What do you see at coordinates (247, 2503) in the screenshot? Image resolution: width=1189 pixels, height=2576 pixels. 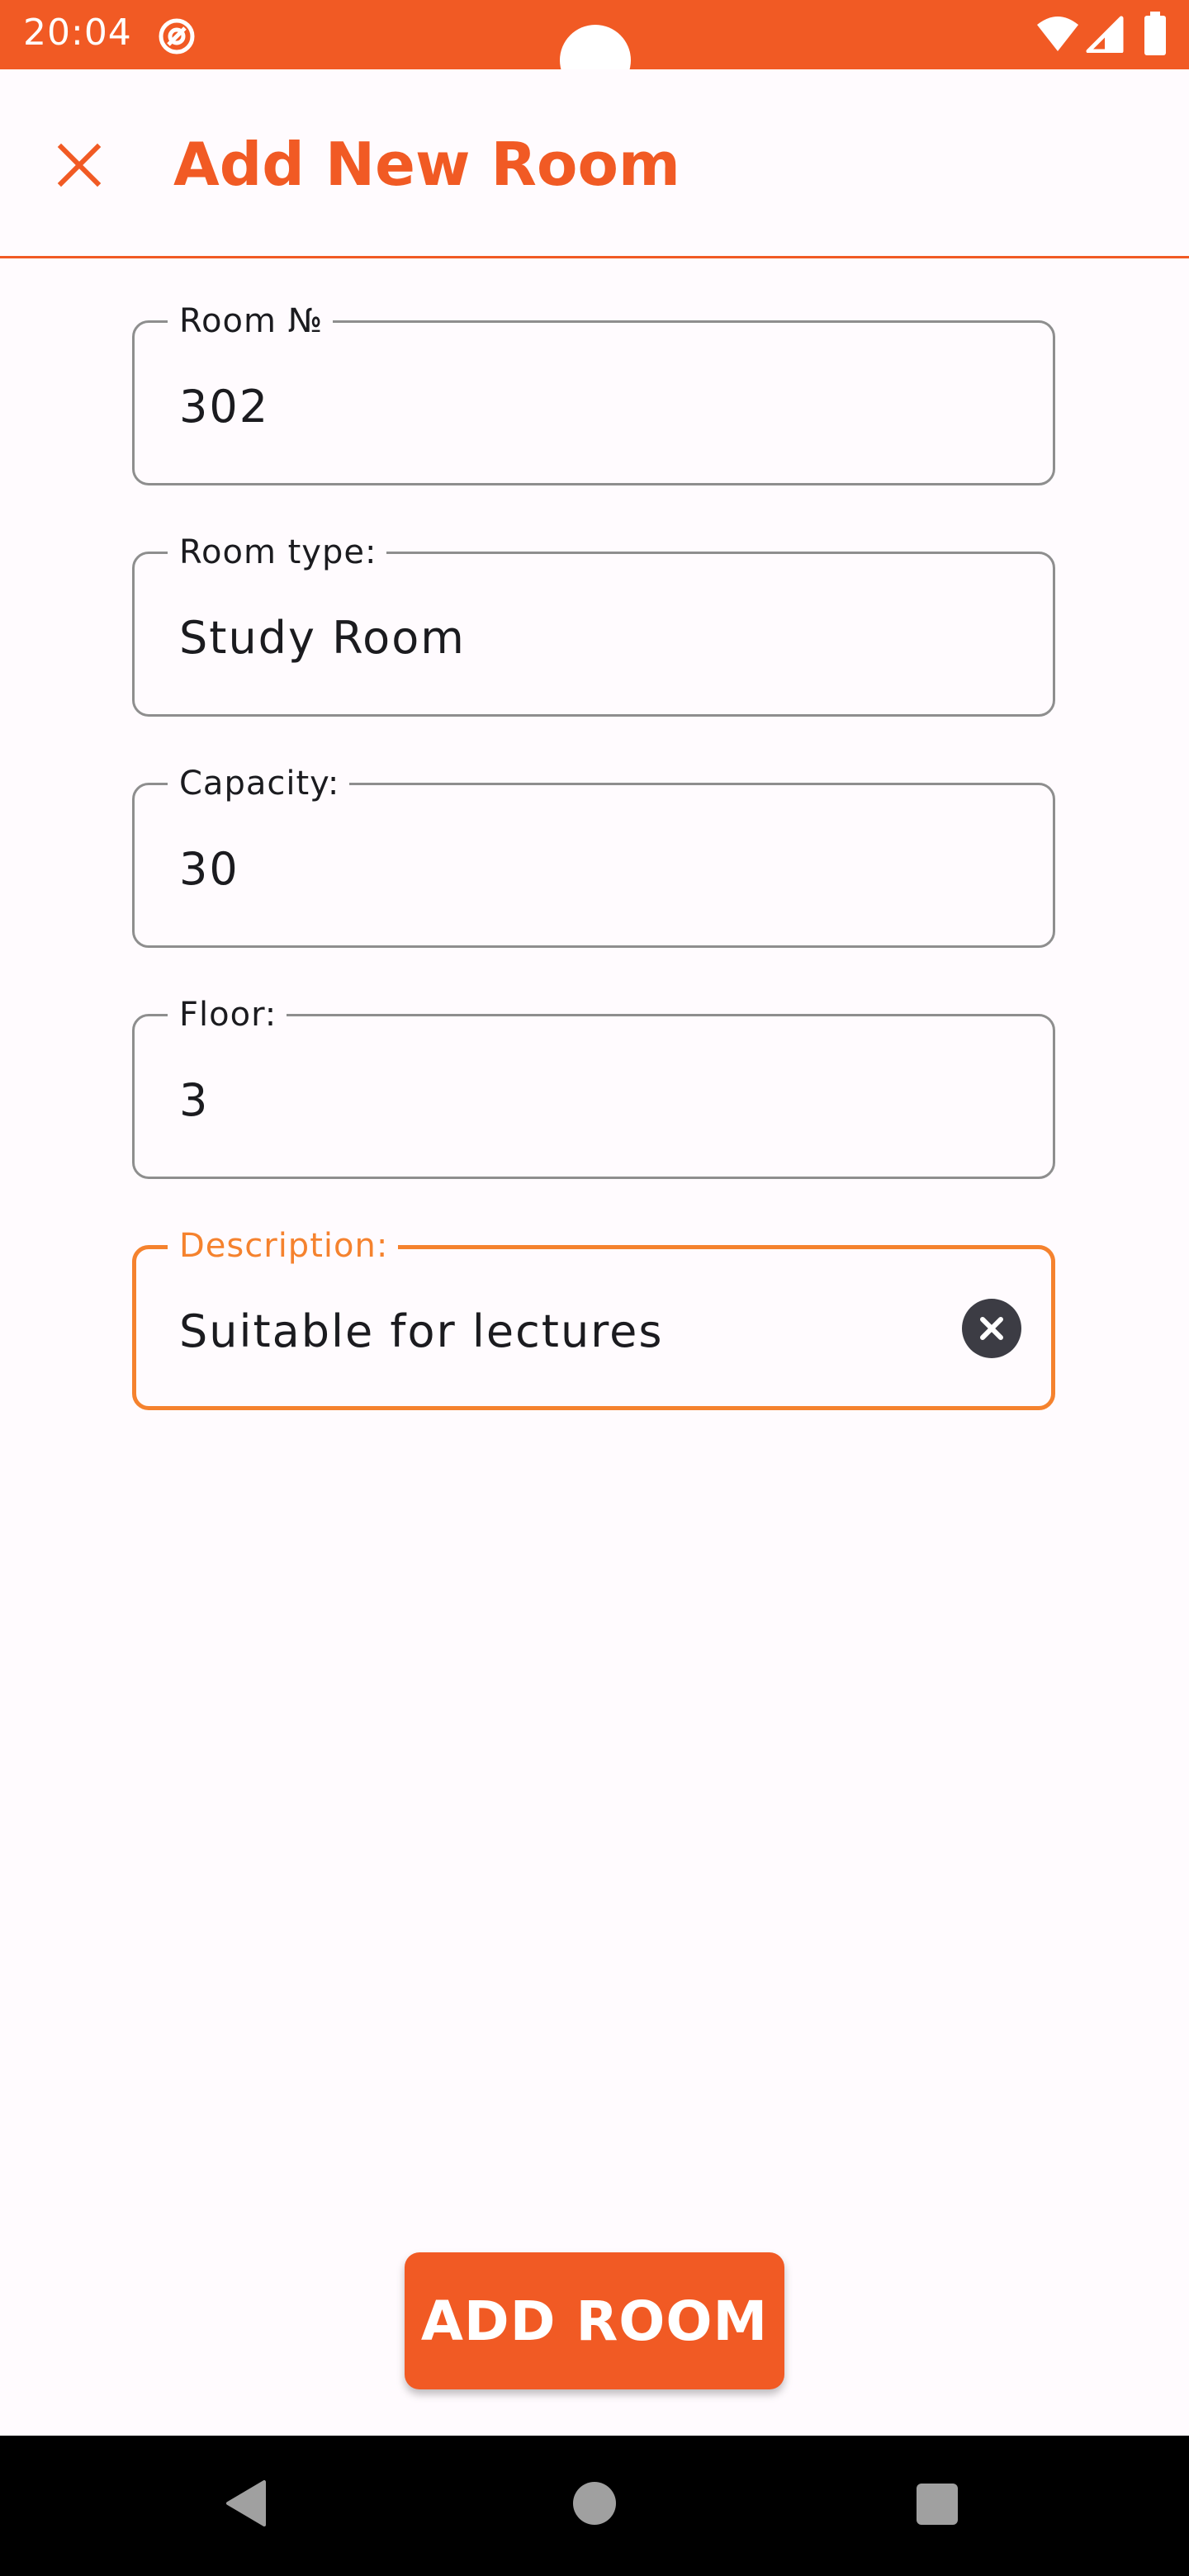 I see `back-triangle-icon` at bounding box center [247, 2503].